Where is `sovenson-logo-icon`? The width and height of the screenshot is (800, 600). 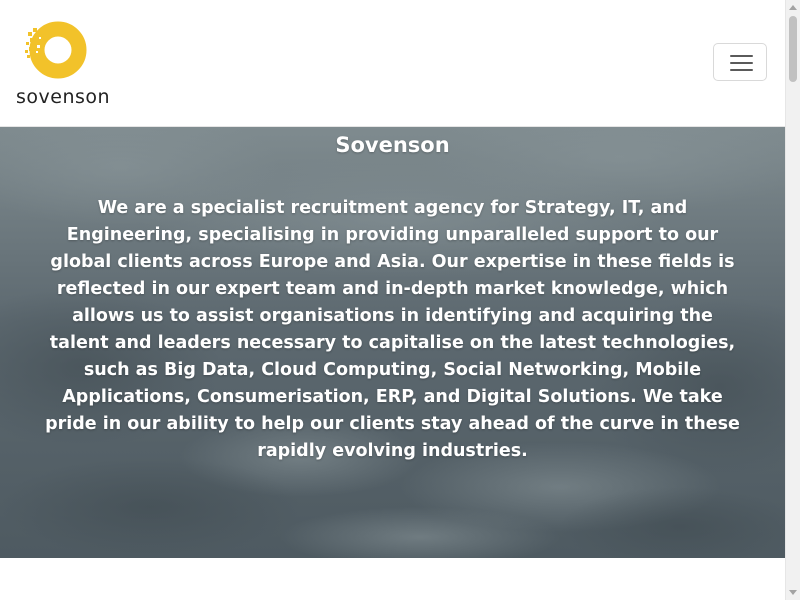
sovenson-logo-icon is located at coordinates (56, 50).